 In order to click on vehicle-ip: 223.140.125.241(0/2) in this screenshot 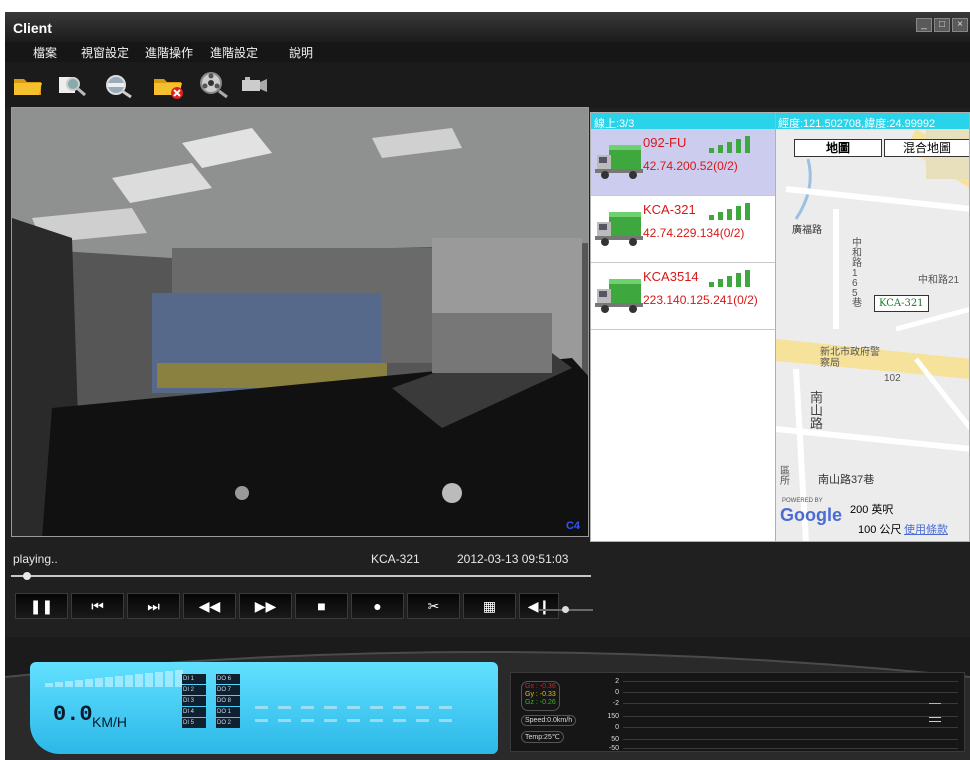, I will do `click(700, 300)`.